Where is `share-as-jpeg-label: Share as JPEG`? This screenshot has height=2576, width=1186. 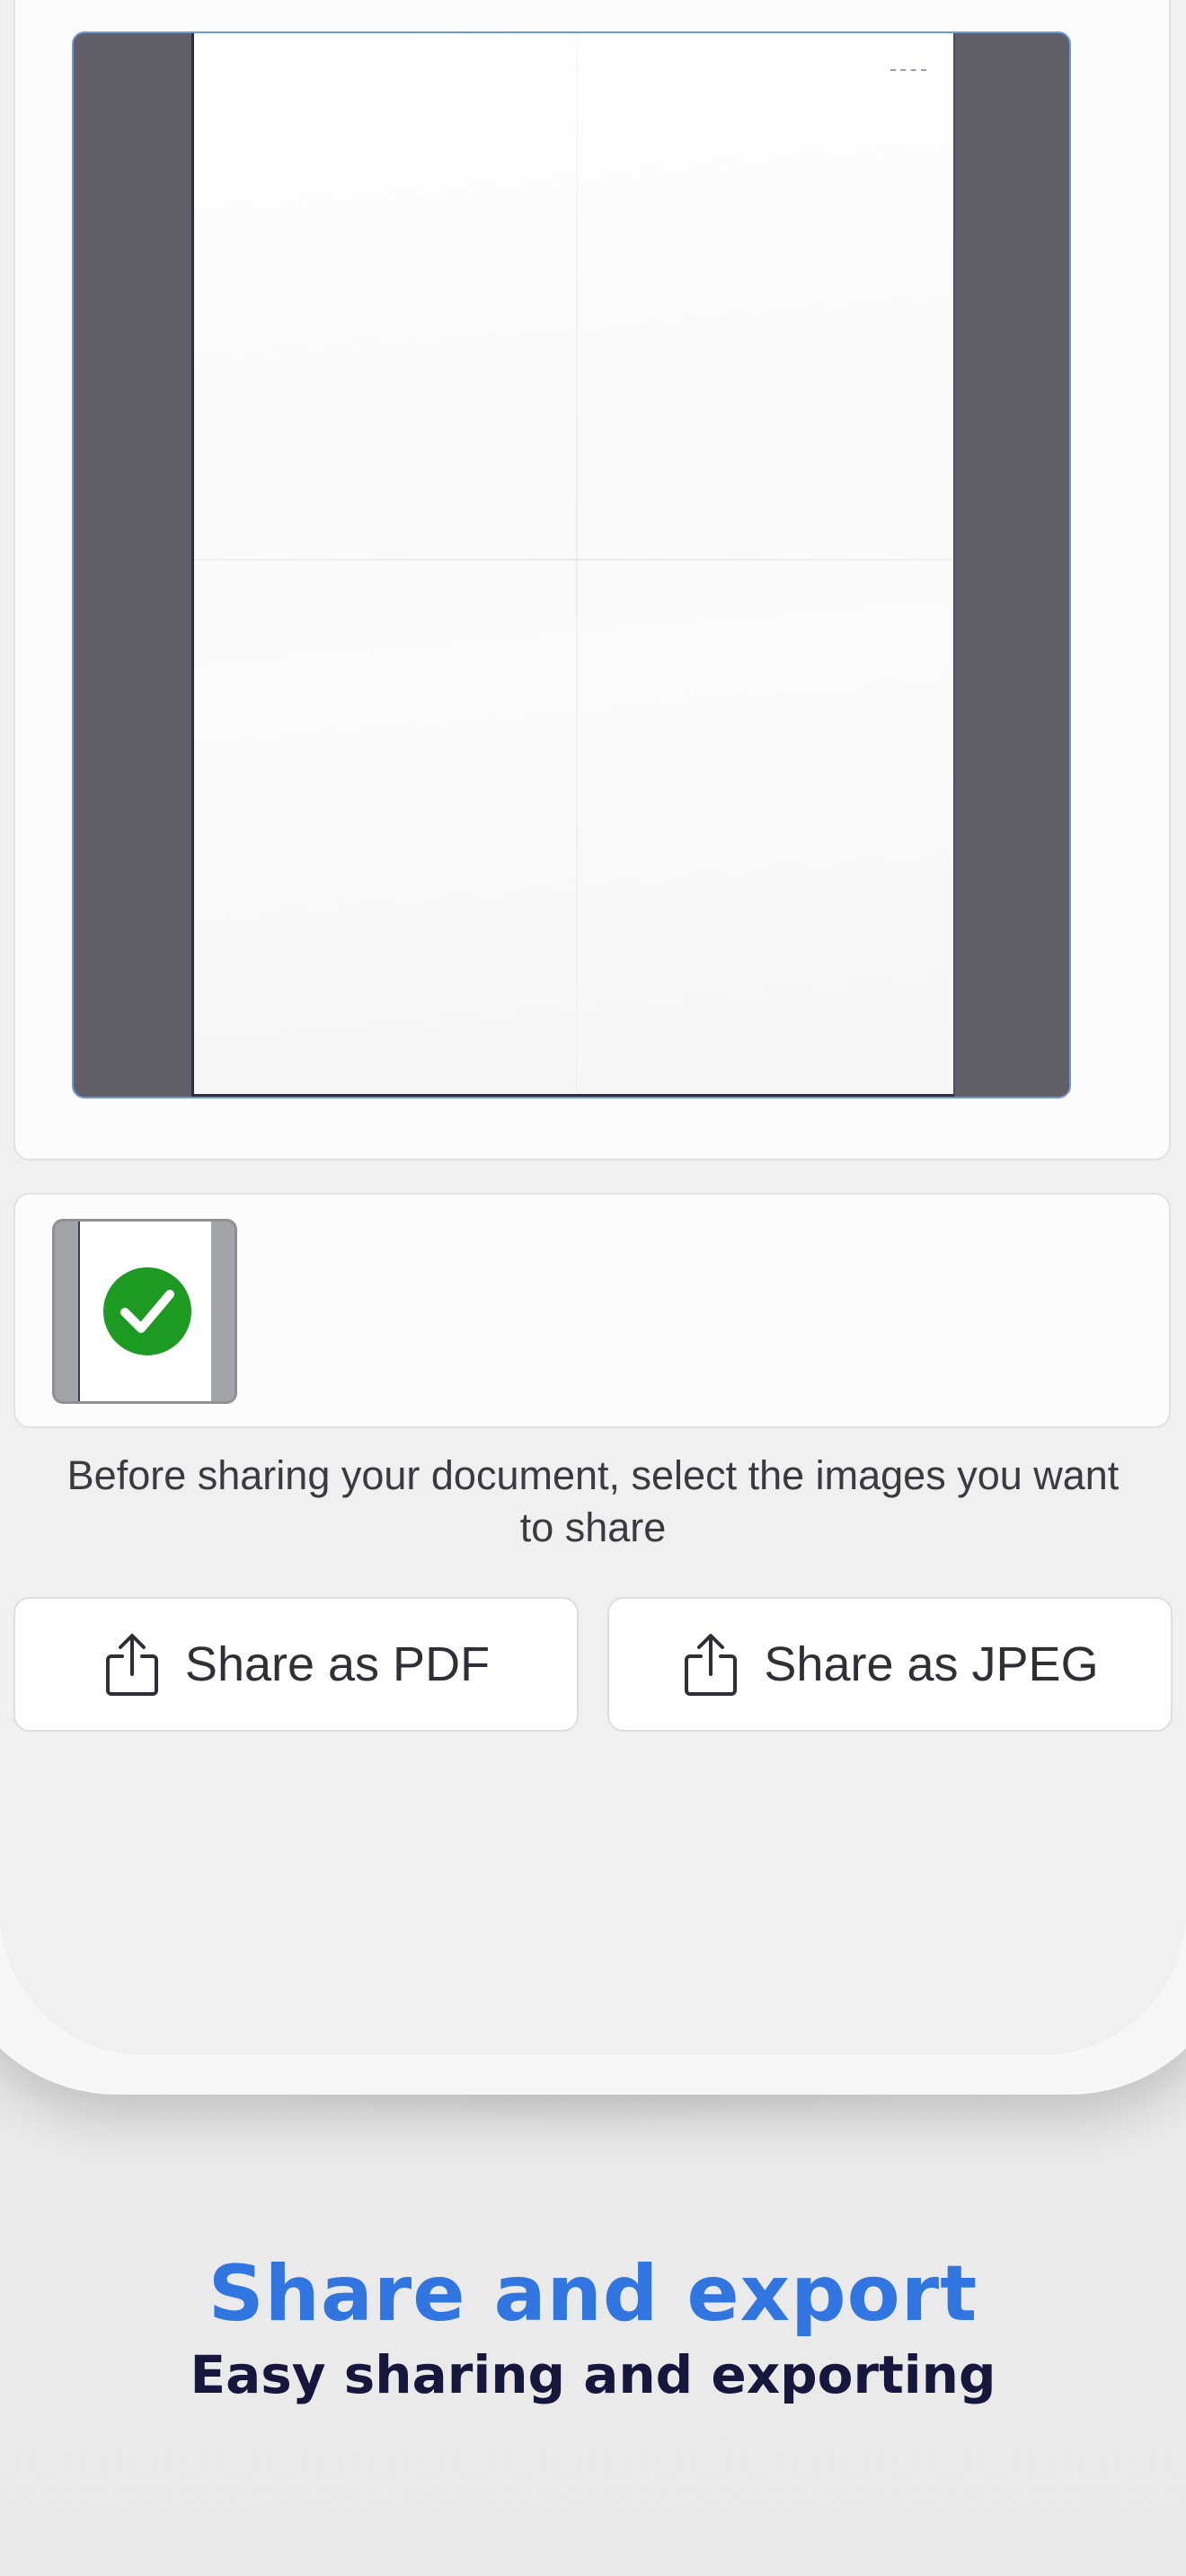
share-as-jpeg-label: Share as JPEG is located at coordinates (931, 1664).